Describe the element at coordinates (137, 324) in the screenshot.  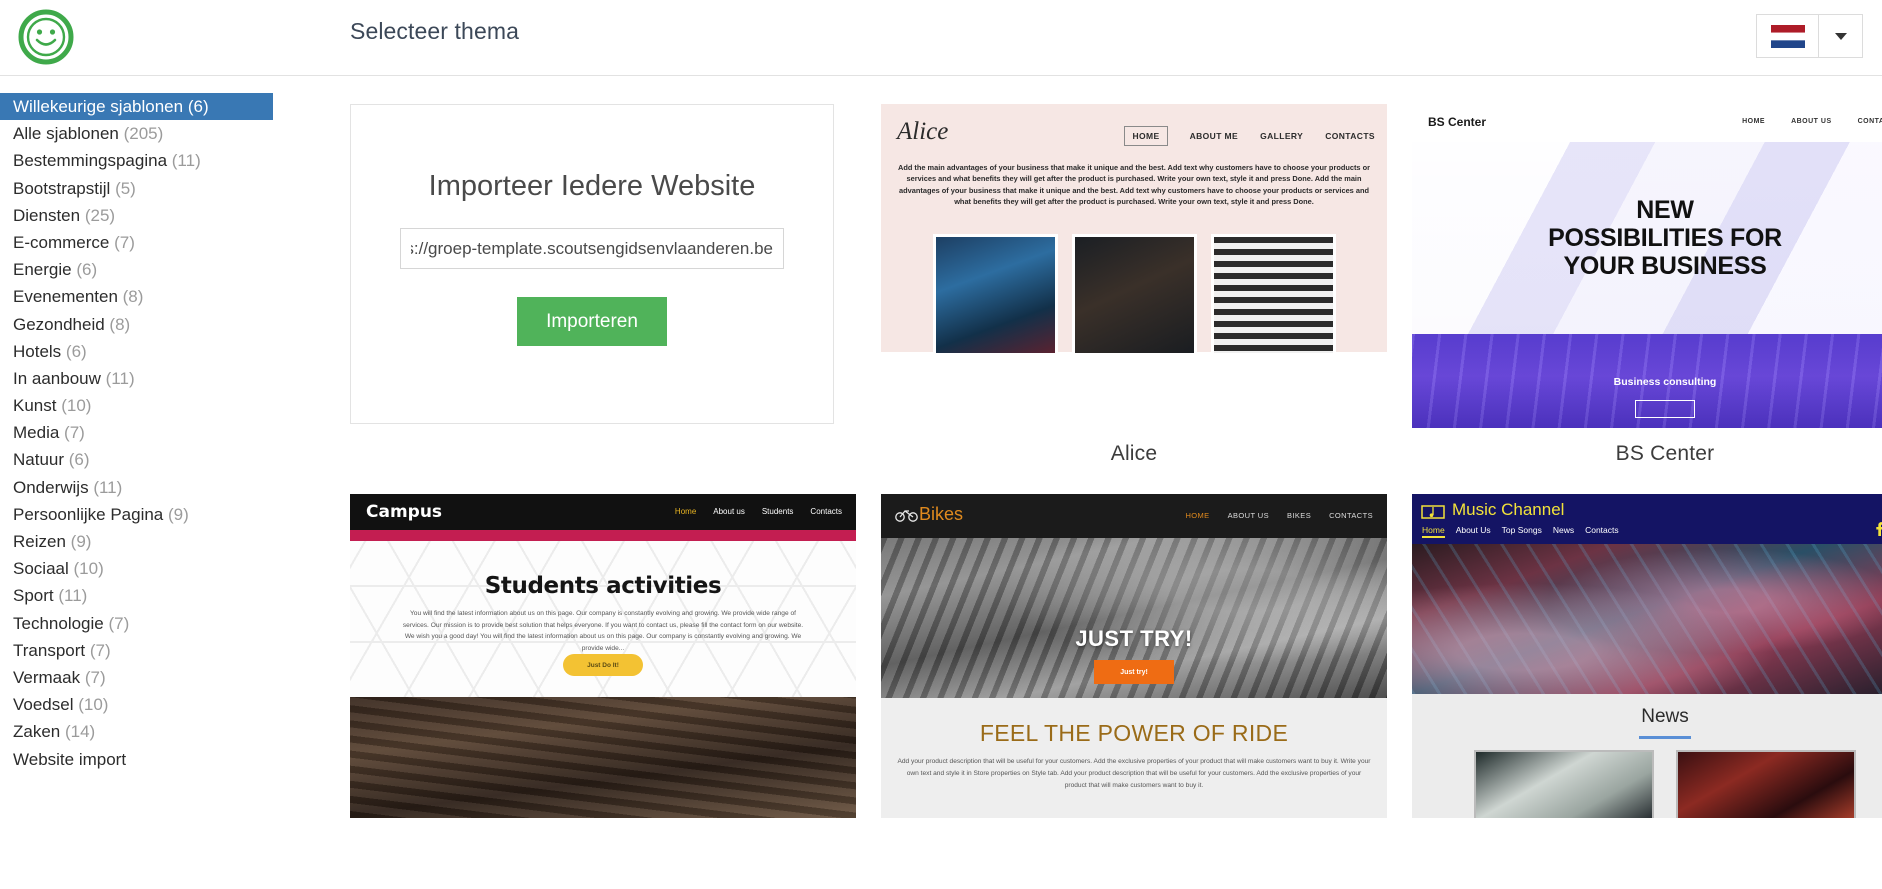
I see `sidebar-item-gezondheid: Gezondheid (8)` at that location.